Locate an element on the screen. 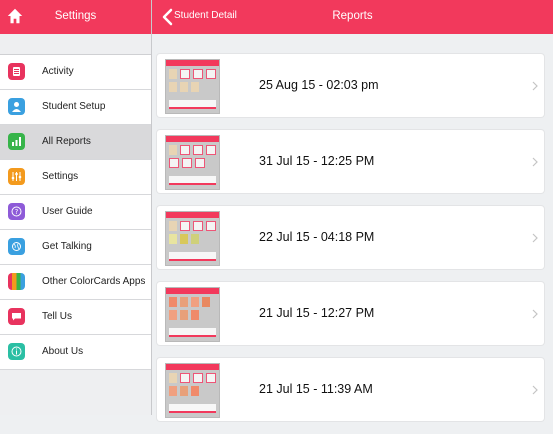 This screenshot has height=434, width=553. sidebar-item-settings: Settings is located at coordinates (75, 177).